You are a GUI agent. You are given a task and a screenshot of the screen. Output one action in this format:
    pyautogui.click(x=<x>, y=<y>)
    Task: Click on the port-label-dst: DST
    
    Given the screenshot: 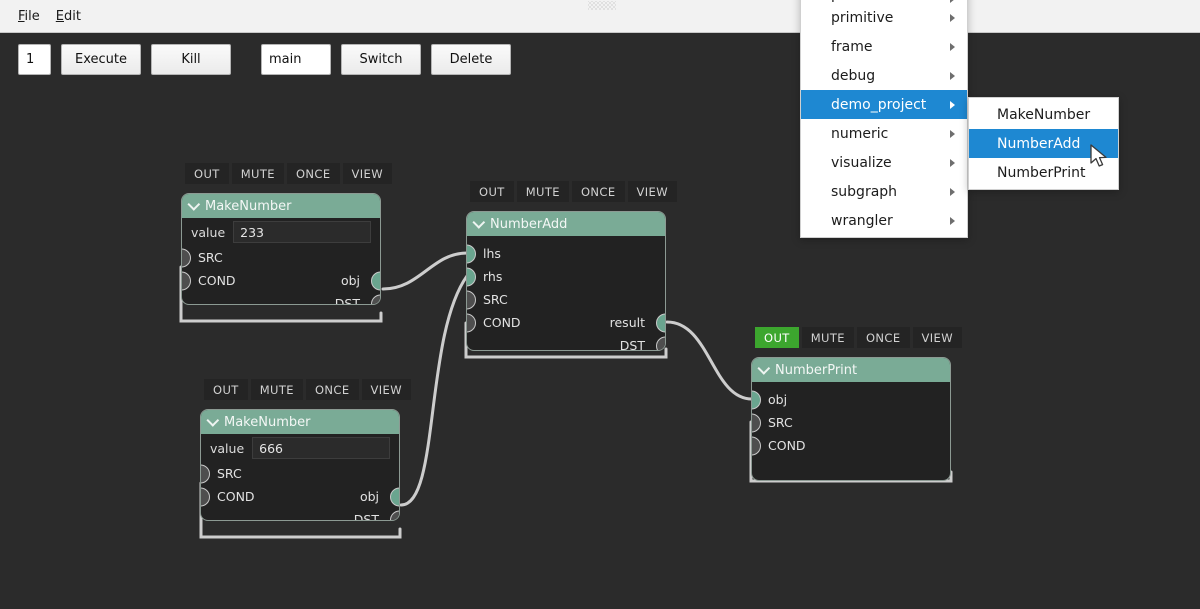 What is the action you would take?
    pyautogui.click(x=366, y=516)
    